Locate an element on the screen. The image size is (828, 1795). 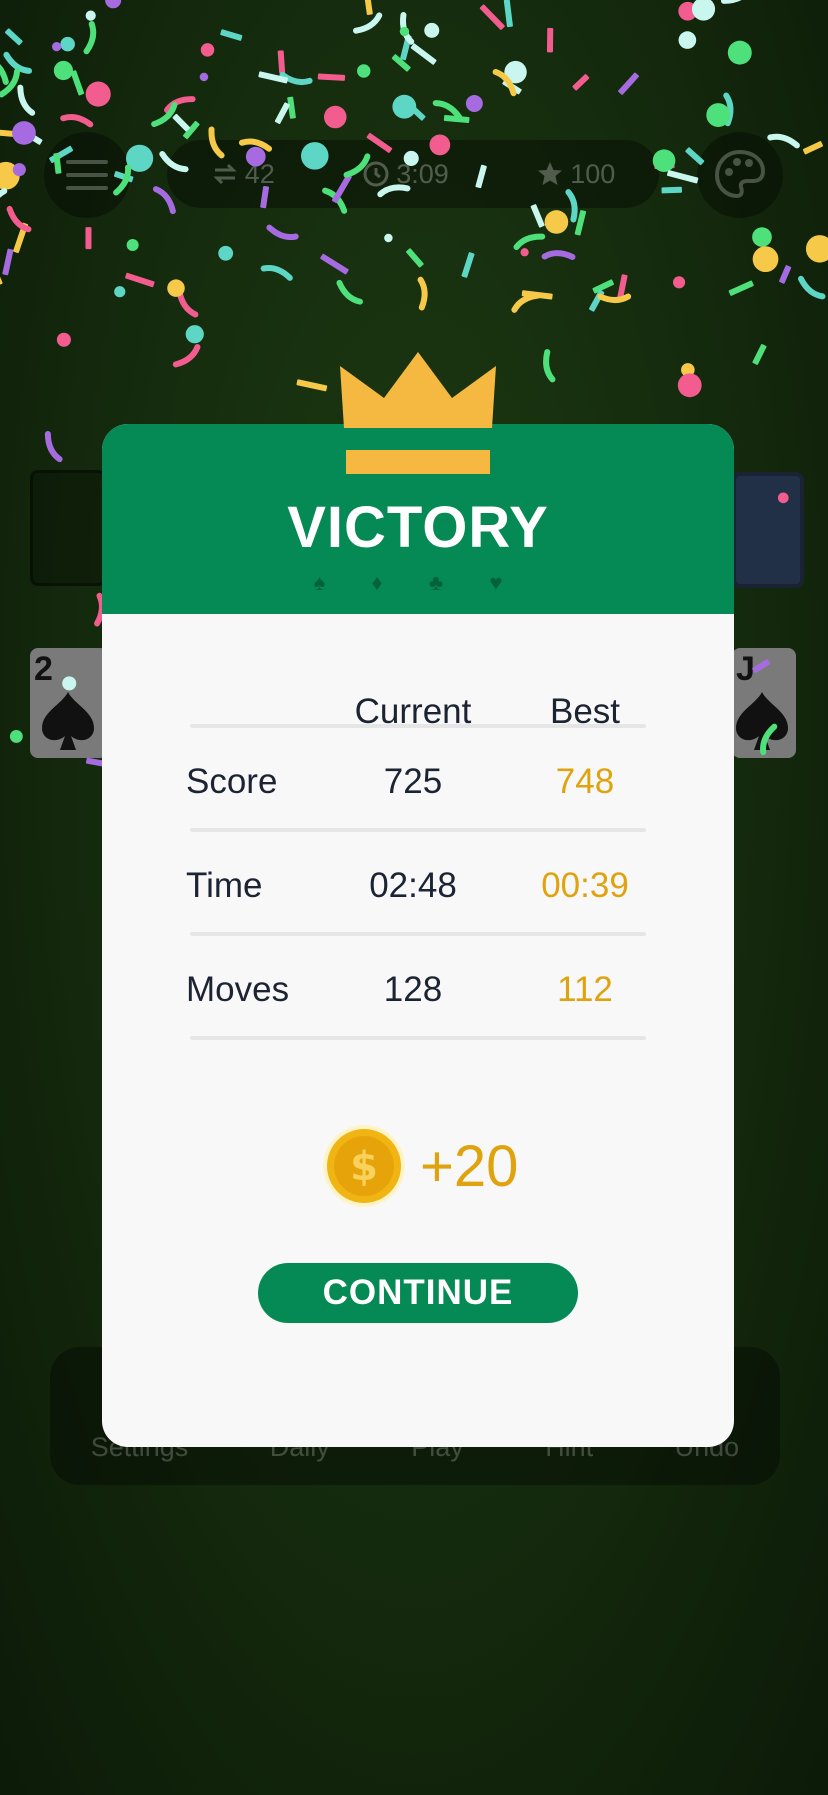
reward-amount: +20 is located at coordinates (469, 1166).